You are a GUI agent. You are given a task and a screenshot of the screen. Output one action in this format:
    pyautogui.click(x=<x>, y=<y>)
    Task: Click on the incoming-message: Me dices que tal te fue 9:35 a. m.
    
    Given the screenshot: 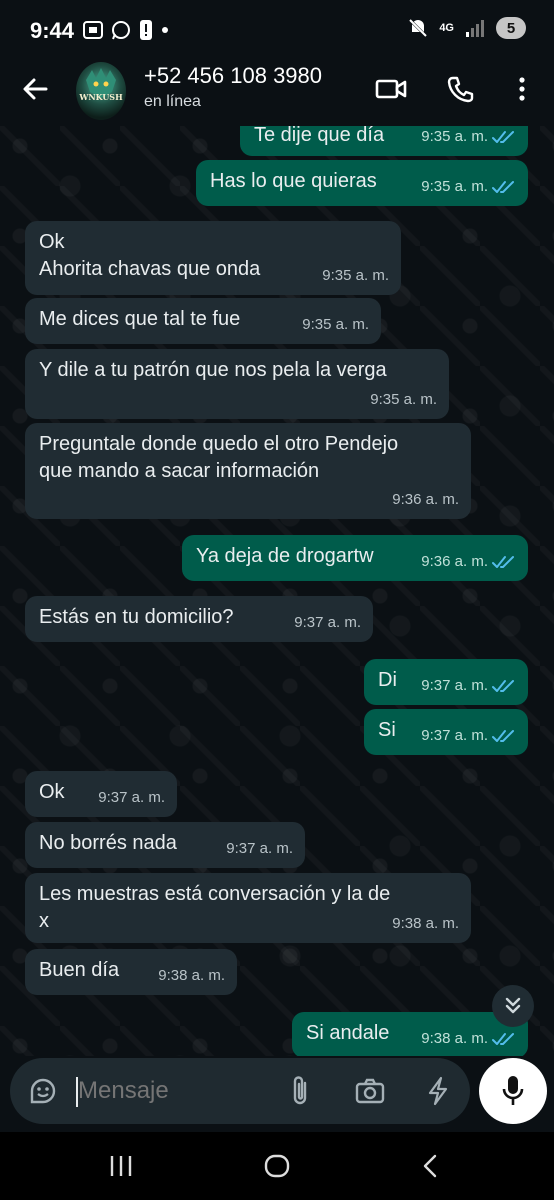 What is the action you would take?
    pyautogui.click(x=203, y=321)
    